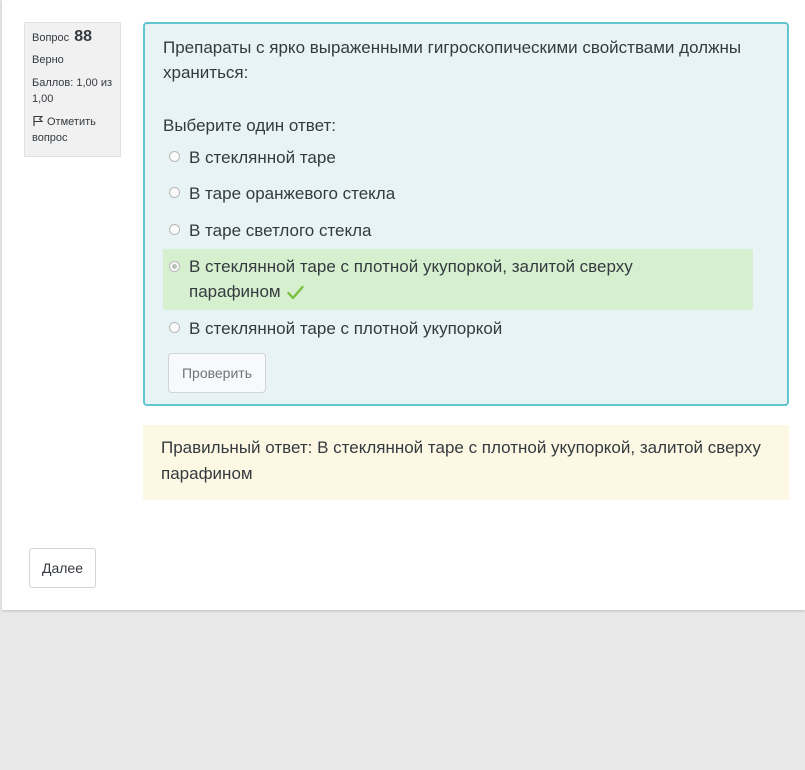  What do you see at coordinates (62, 568) in the screenshot?
I see `next-button: Далее` at bounding box center [62, 568].